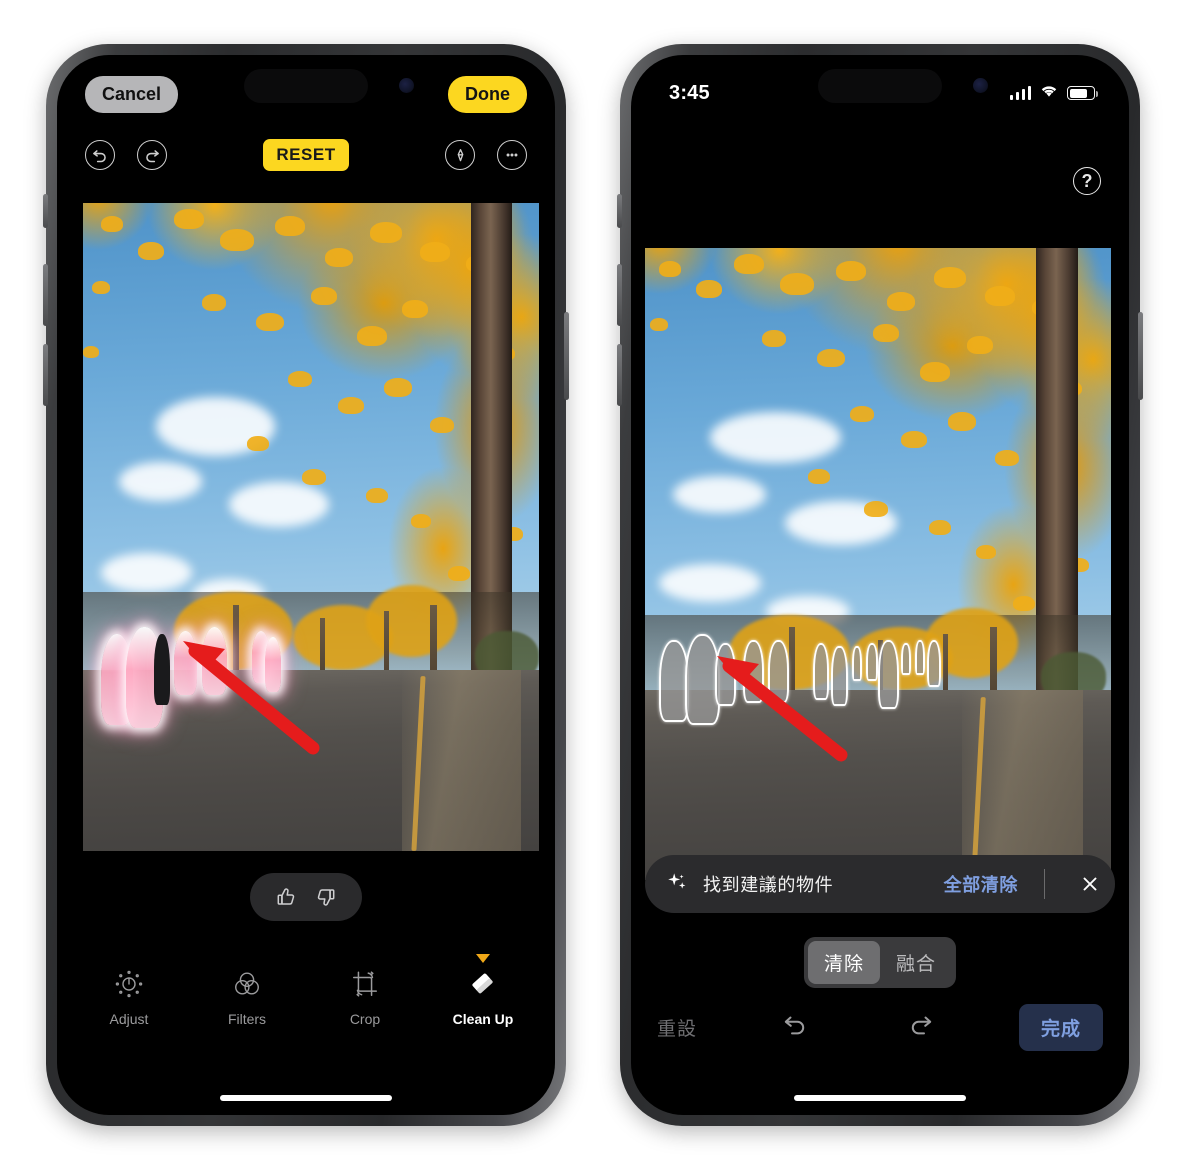 This screenshot has height=1172, width=1200. I want to click on done-button: Done, so click(487, 94).